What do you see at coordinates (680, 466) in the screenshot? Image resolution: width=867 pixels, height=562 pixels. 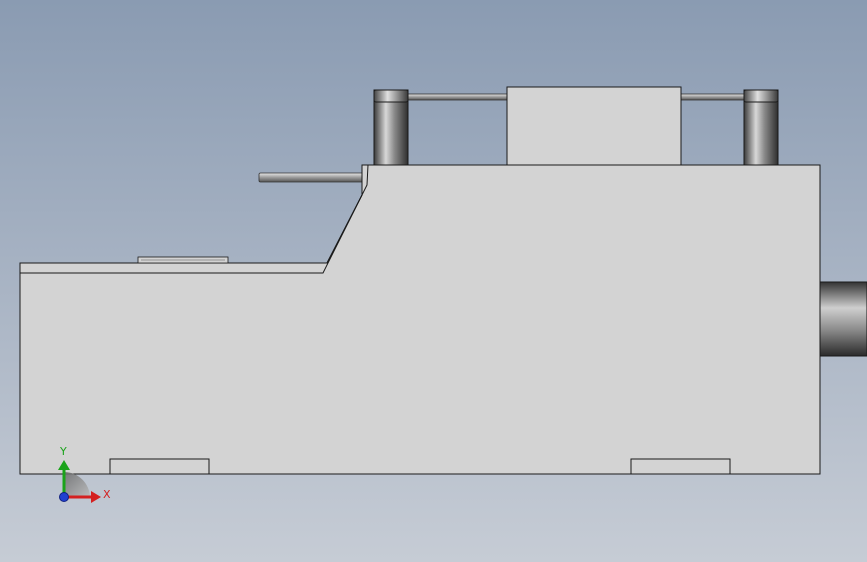 I see `foot-pad-right` at bounding box center [680, 466].